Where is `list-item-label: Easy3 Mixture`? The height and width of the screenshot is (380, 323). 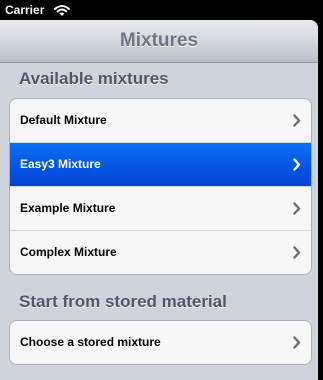
list-item-label: Easy3 Mixture is located at coordinates (60, 164).